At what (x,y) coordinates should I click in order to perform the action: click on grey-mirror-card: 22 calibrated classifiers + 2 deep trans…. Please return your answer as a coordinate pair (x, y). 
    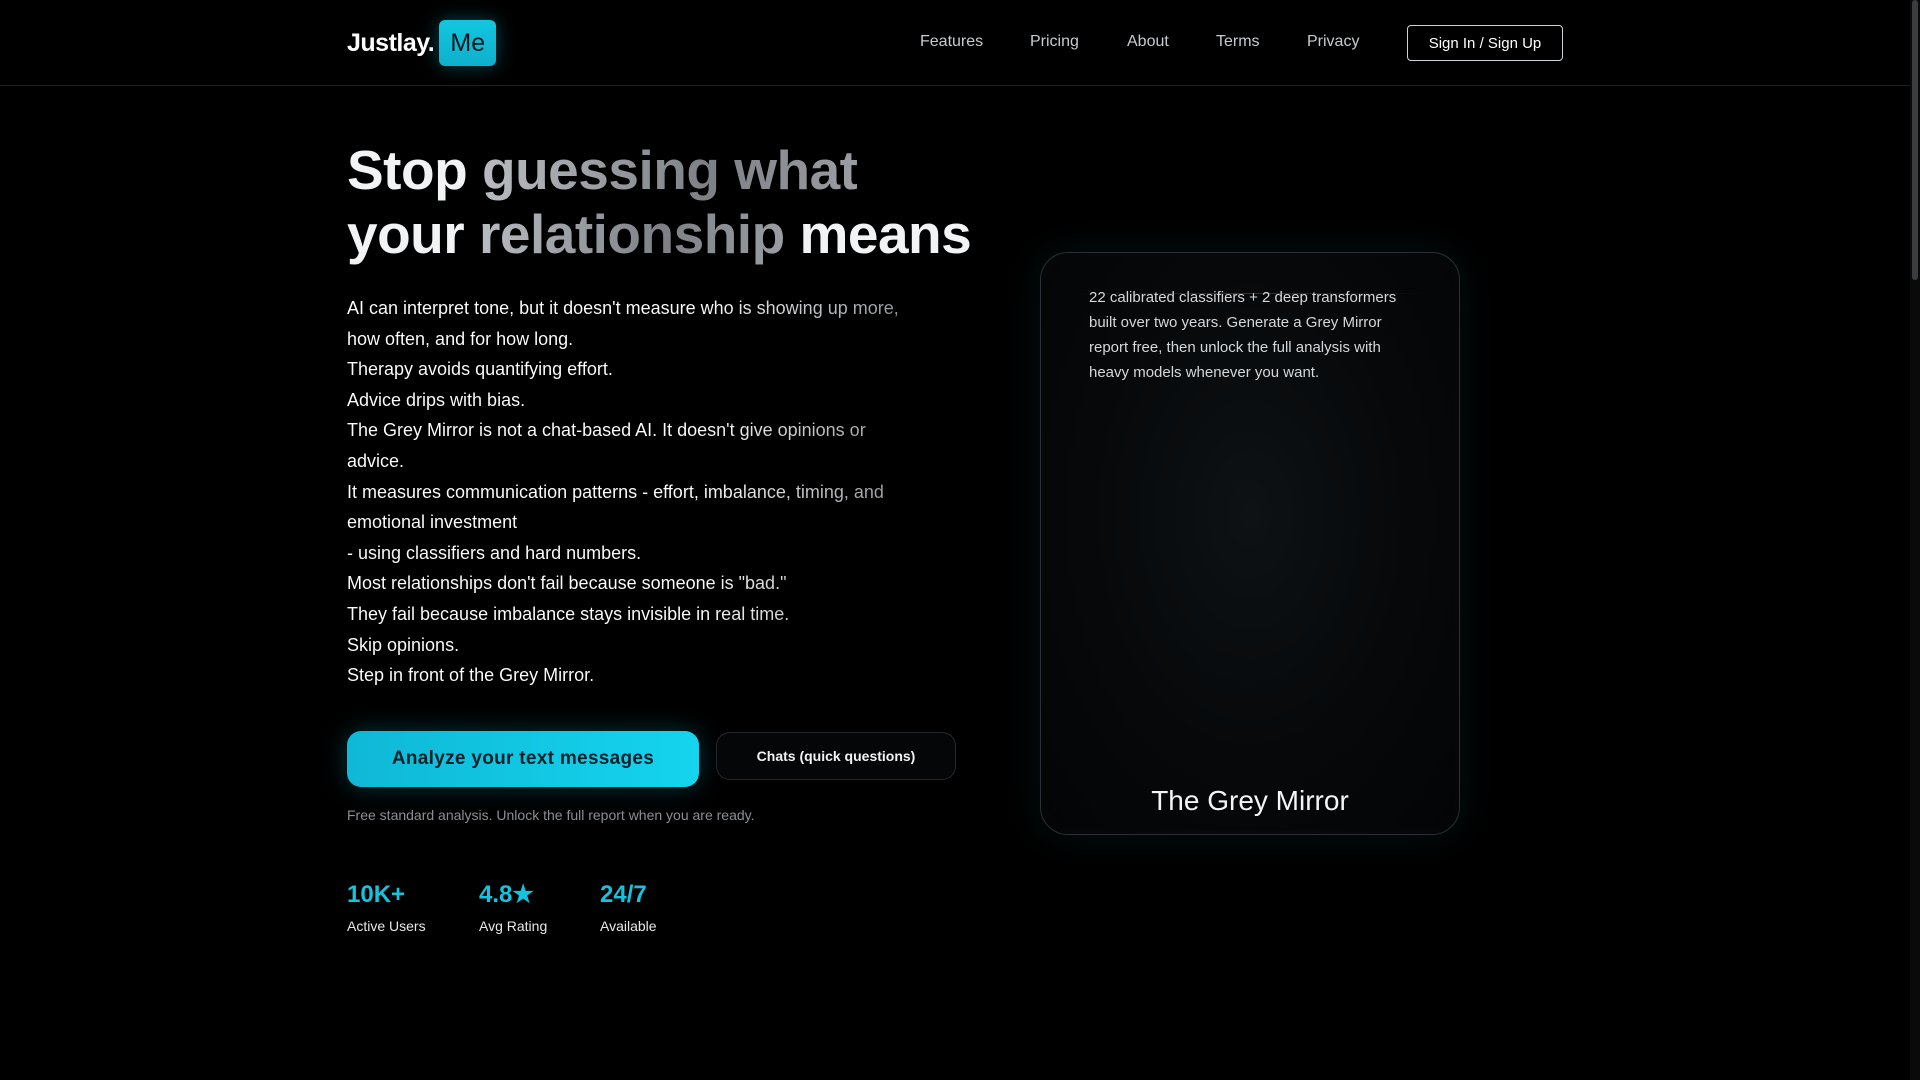
    Looking at the image, I should click on (1250, 543).